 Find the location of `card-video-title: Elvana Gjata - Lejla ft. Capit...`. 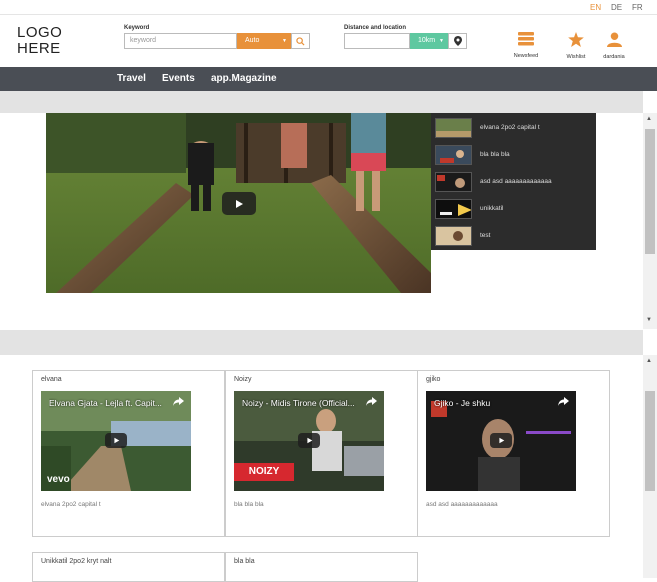

card-video-title: Elvana Gjata - Lejla ft. Capit... is located at coordinates (105, 403).